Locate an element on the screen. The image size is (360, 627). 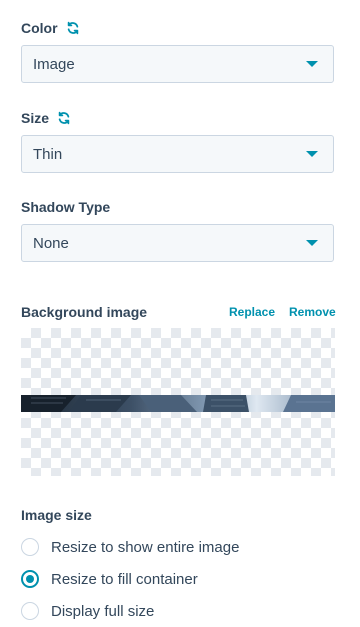
background-image-label: Background image is located at coordinates (84, 312).